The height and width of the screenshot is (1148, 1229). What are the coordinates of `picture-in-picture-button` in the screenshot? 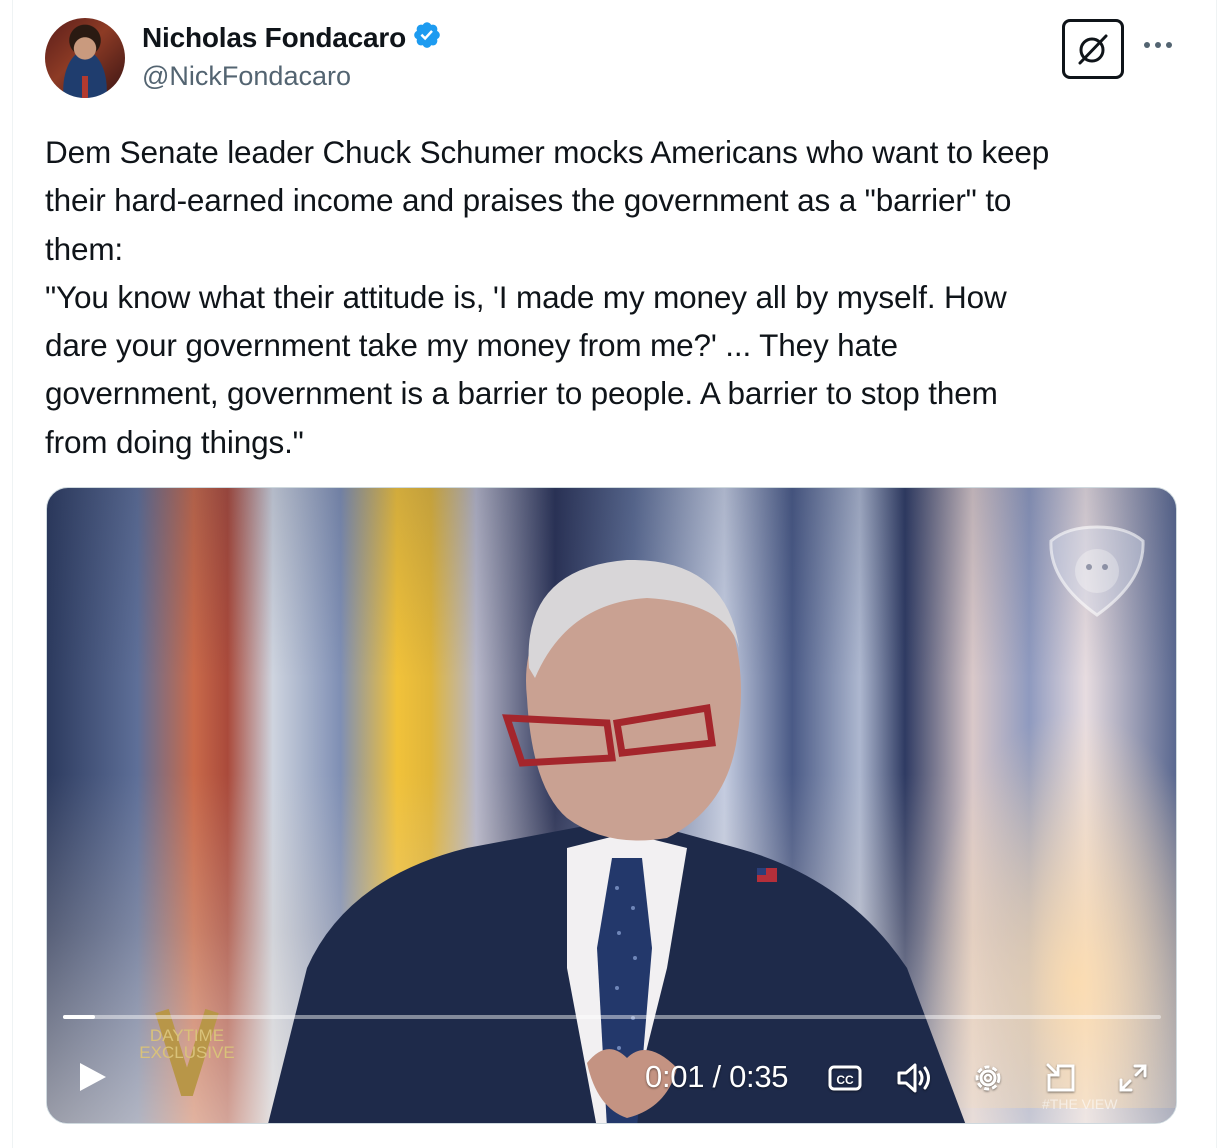 It's located at (1061, 1078).